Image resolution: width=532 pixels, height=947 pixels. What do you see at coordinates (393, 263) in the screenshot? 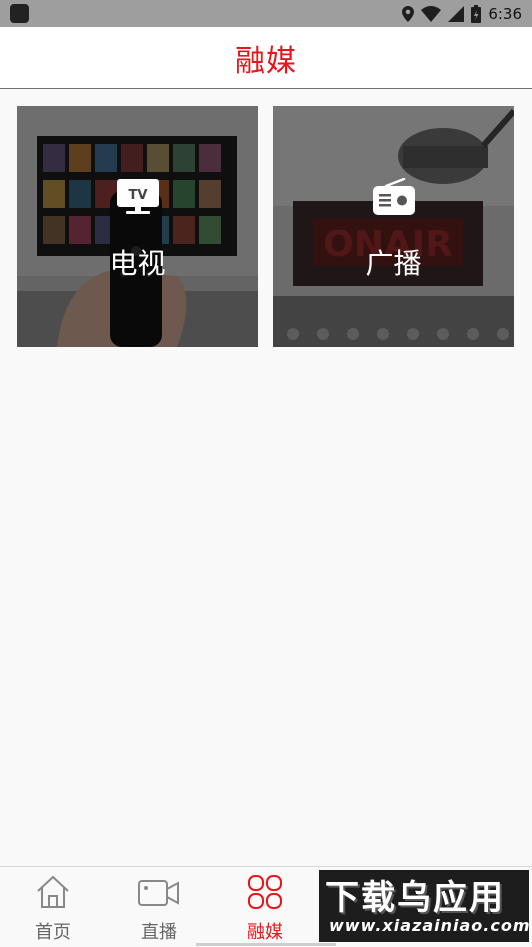
I see `radio-label: 广播` at bounding box center [393, 263].